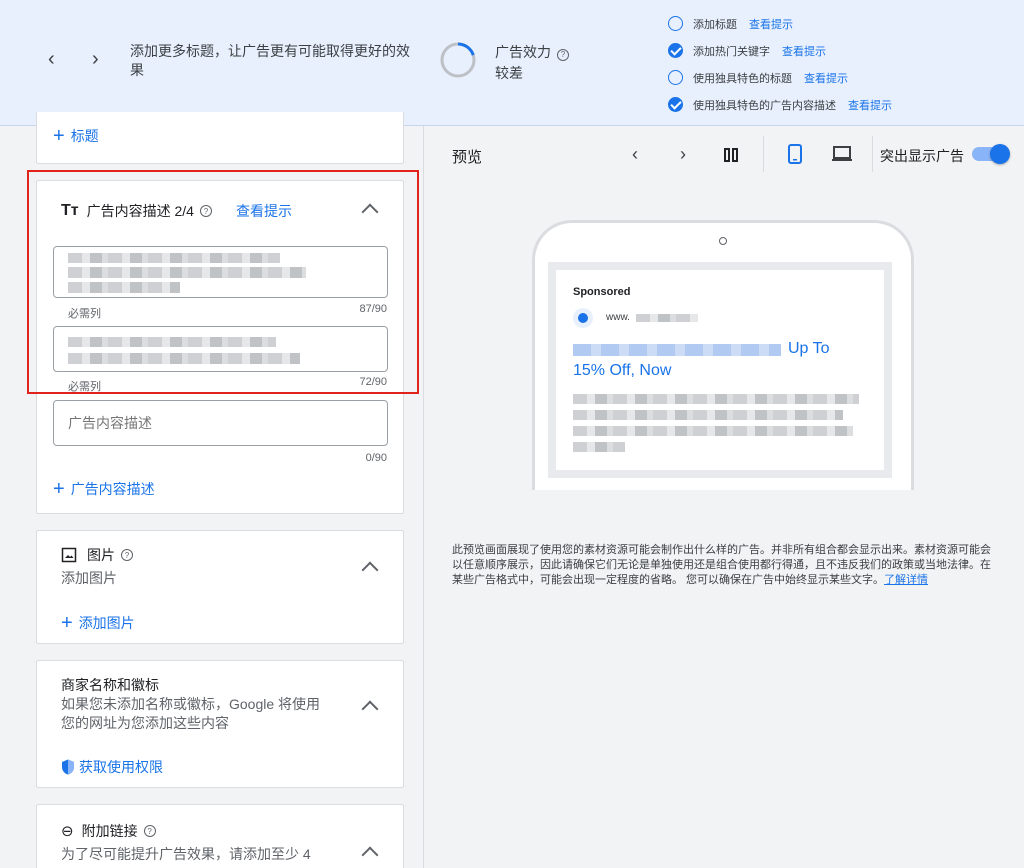 The image size is (1024, 868). What do you see at coordinates (373, 382) in the screenshot?
I see `char-count: 72/90` at bounding box center [373, 382].